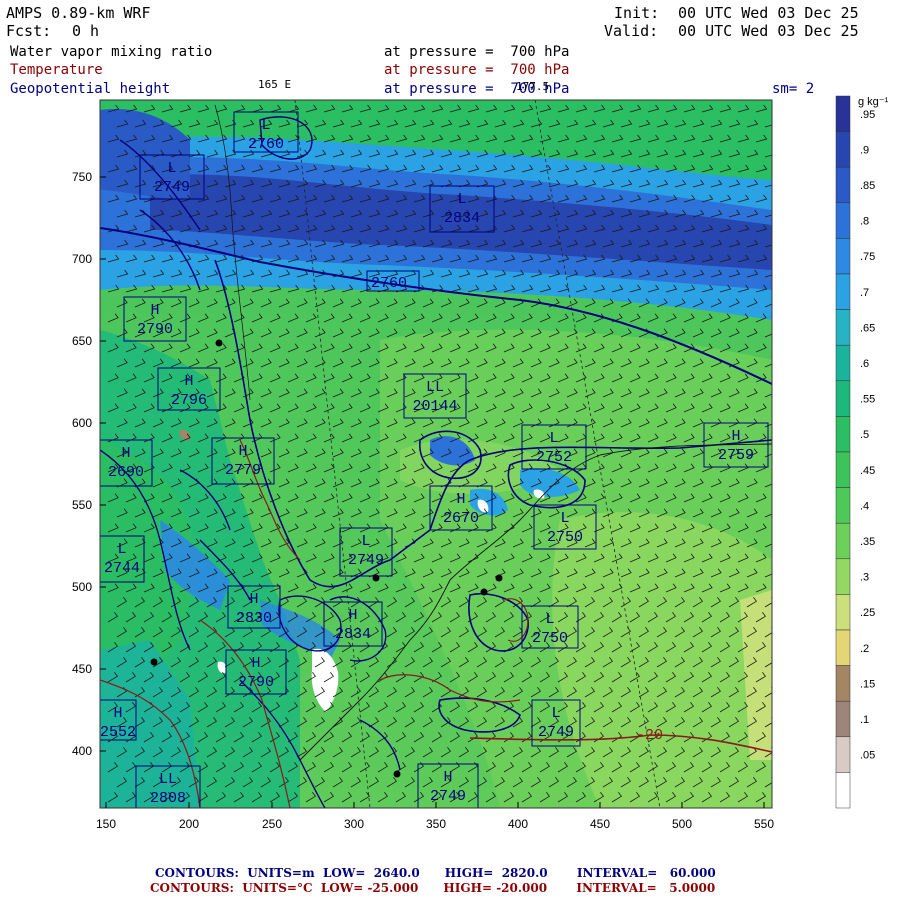  What do you see at coordinates (864, 720) in the screenshot?
I see `colorbar-tick-label: .1` at bounding box center [864, 720].